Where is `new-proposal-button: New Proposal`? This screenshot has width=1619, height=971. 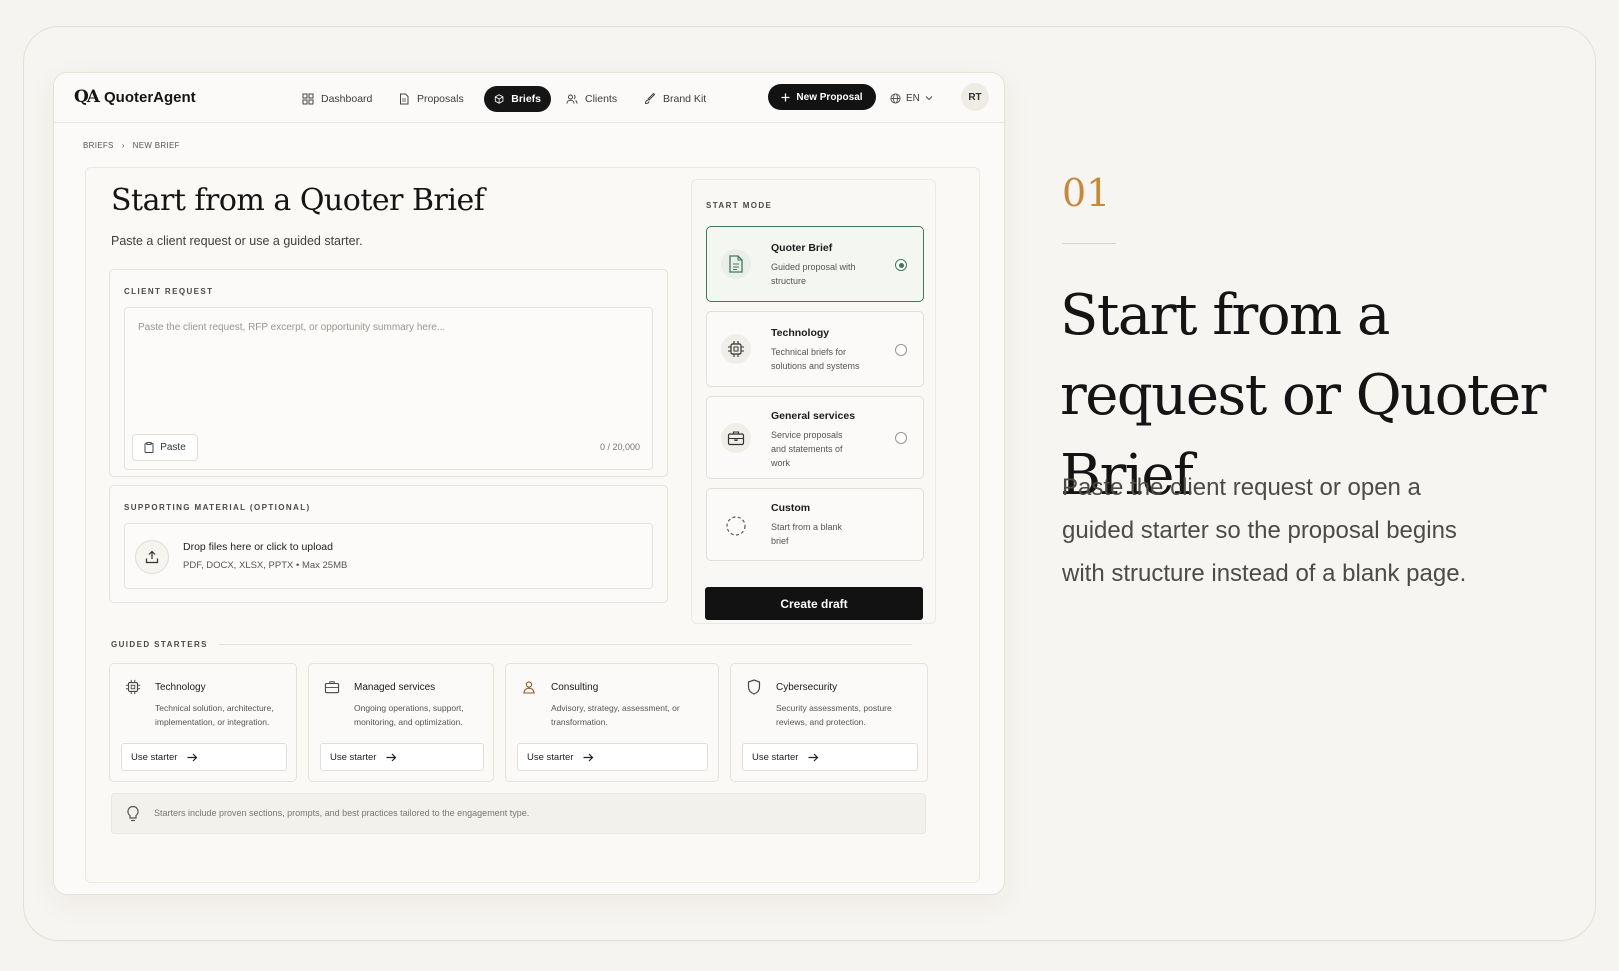 new-proposal-button: New Proposal is located at coordinates (822, 97).